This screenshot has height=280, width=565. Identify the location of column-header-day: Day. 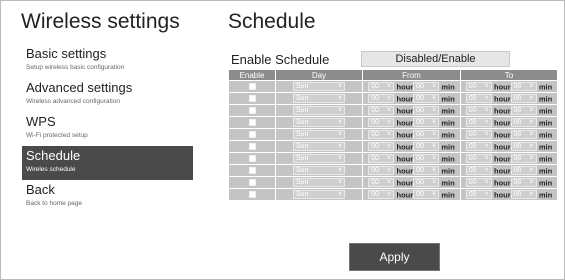
(319, 75).